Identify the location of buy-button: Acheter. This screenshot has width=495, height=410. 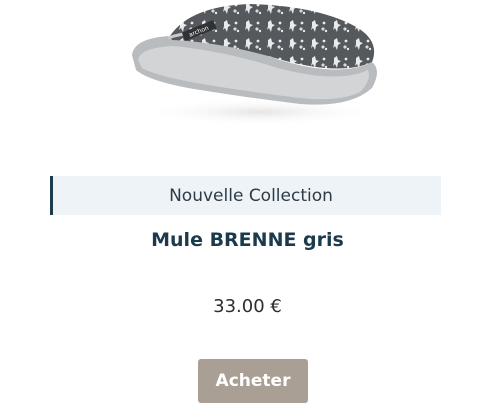
(253, 381).